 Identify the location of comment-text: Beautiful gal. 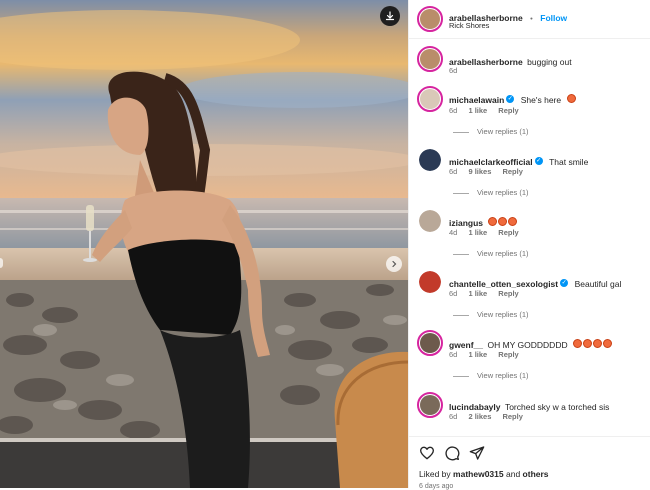
(598, 284).